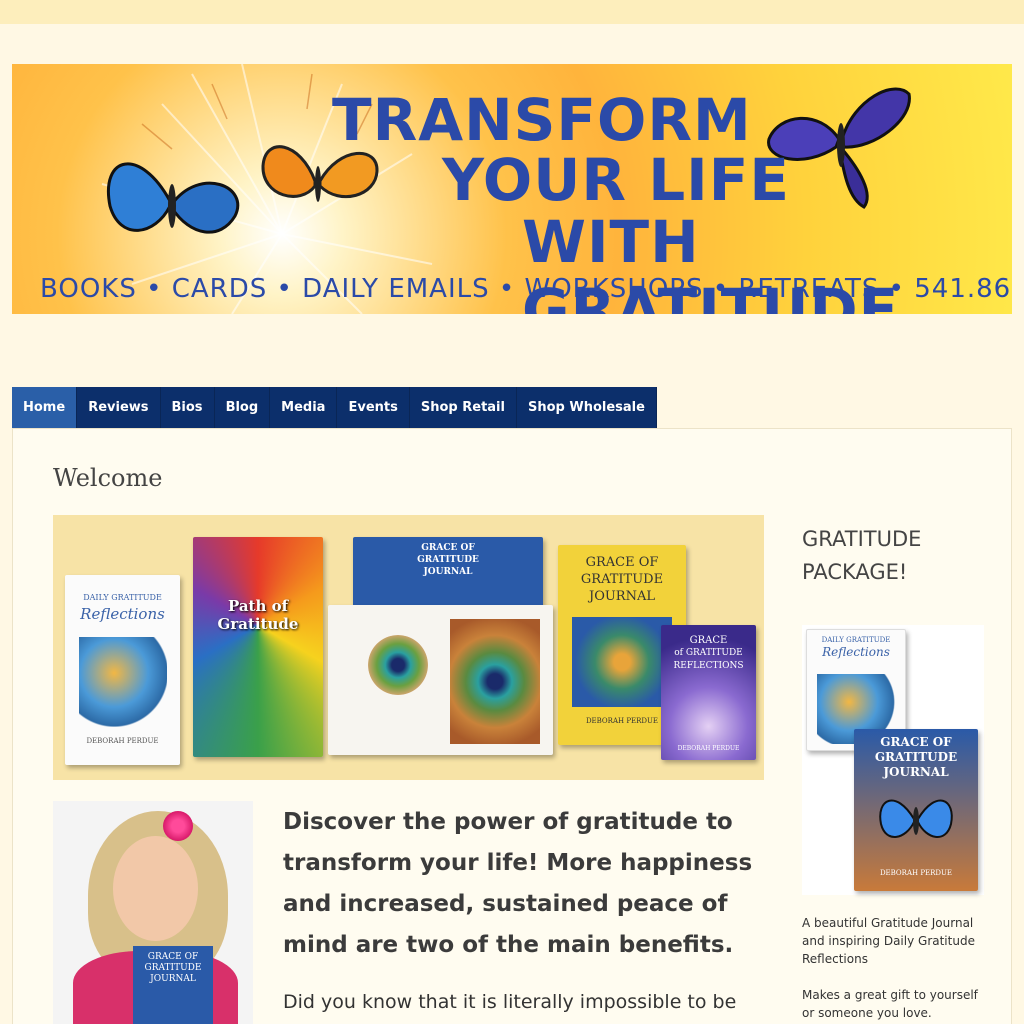 This screenshot has width=1024, height=1024. Describe the element at coordinates (304, 407) in the screenshot. I see `nav-item-media: Media` at that location.